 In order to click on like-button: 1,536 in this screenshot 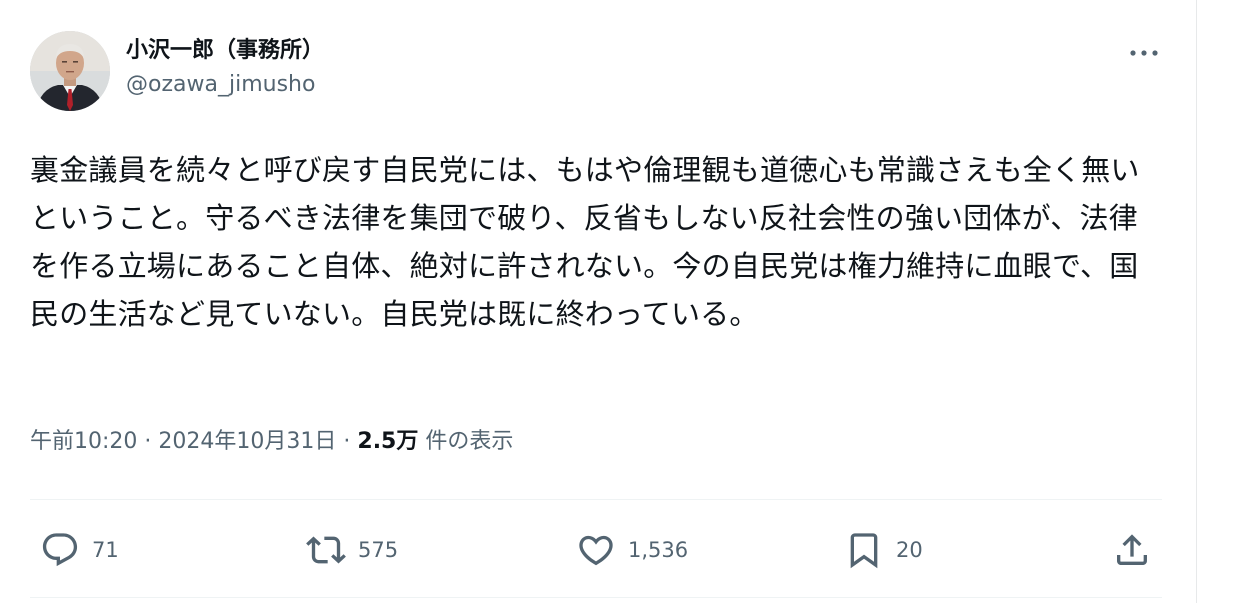, I will do `click(632, 550)`.